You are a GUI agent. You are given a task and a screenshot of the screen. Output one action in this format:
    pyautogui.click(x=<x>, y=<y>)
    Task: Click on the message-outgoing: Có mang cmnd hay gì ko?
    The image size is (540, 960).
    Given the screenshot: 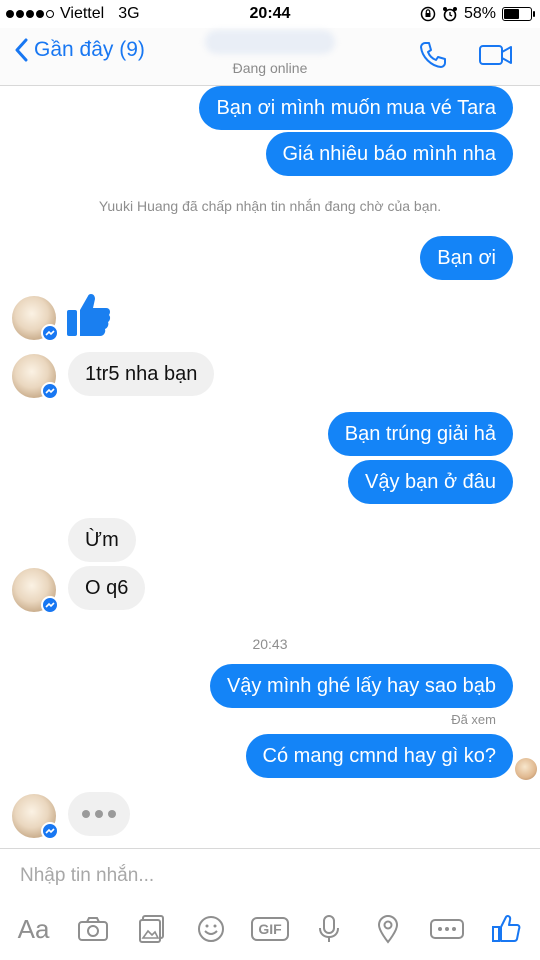 What is the action you would take?
    pyautogui.click(x=379, y=756)
    